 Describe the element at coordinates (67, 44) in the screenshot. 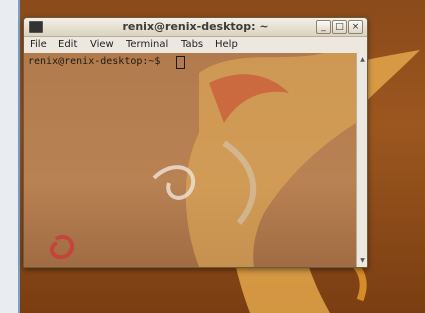

I see `menu-edit: Edit` at that location.